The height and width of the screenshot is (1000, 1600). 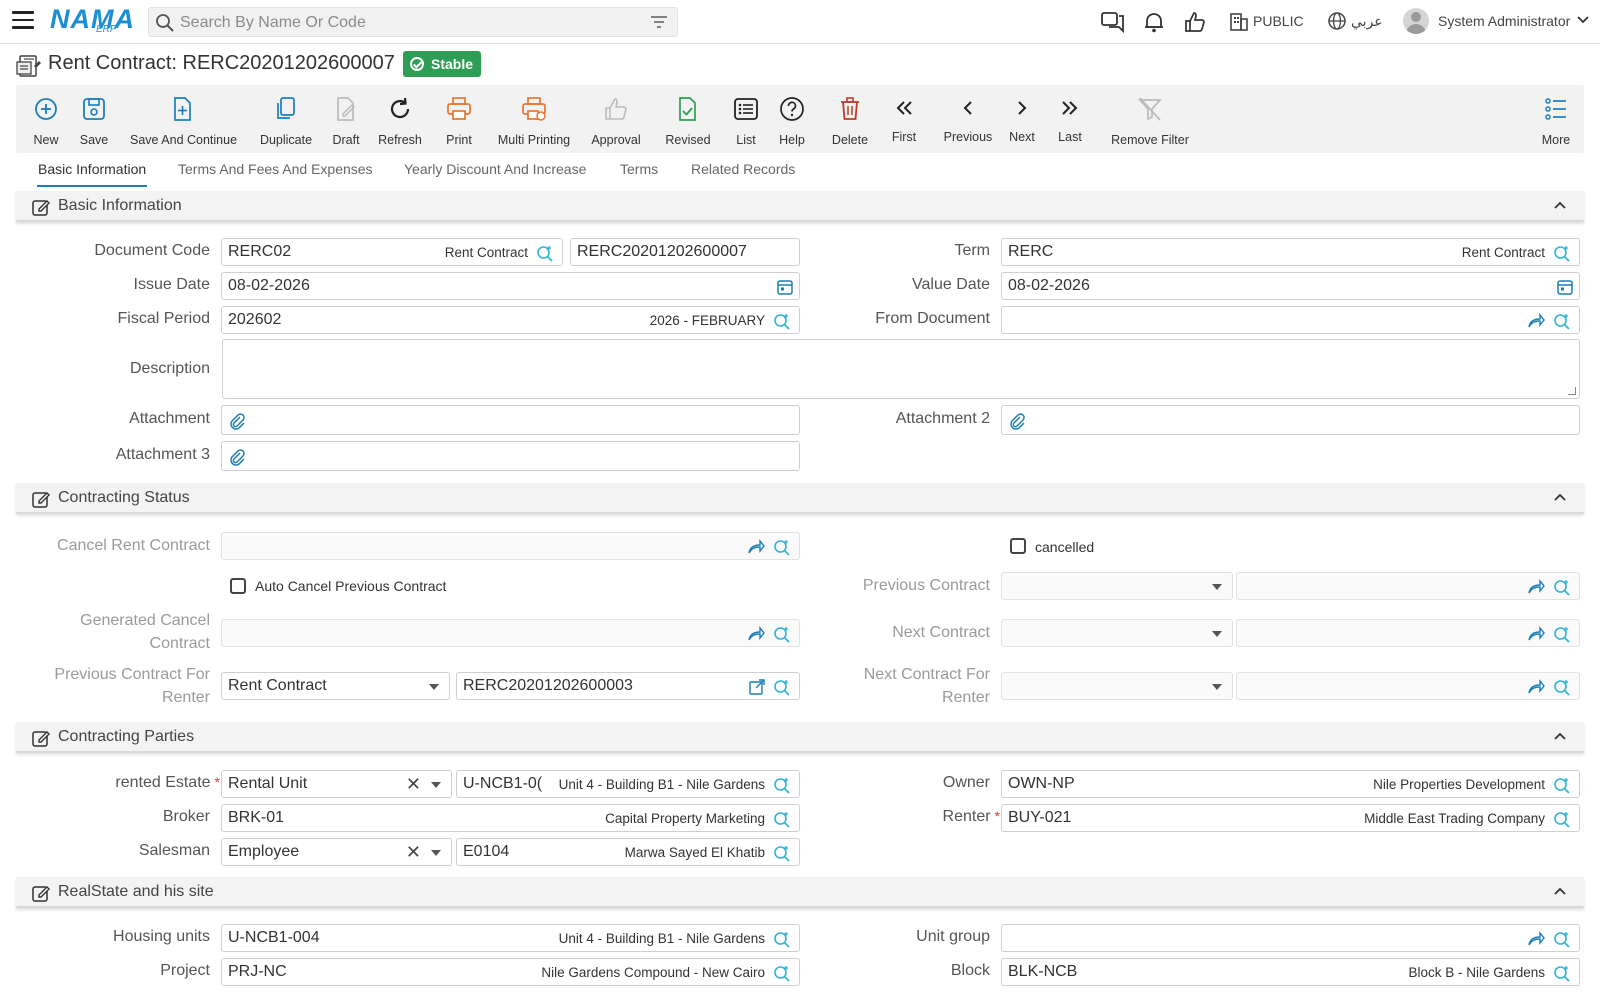 I want to click on revised-button: Revised, so click(x=688, y=119).